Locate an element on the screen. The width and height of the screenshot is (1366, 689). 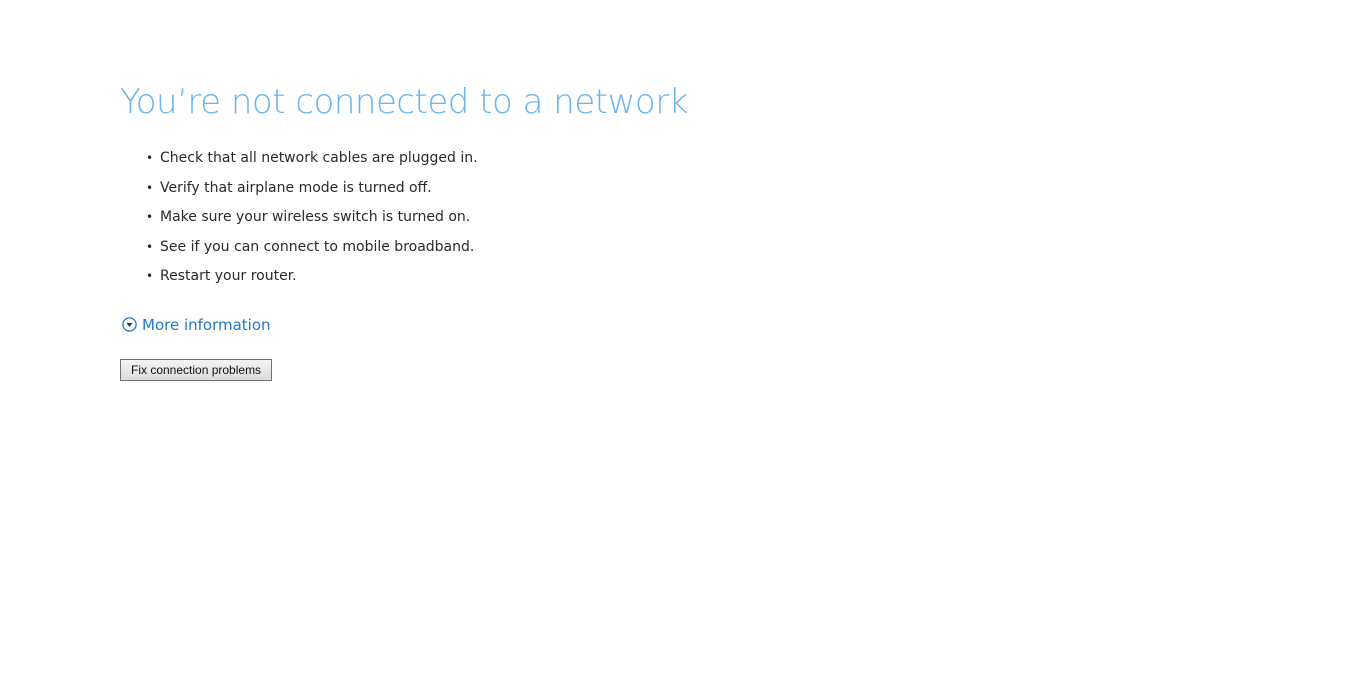
chevron-down-circle-icon is located at coordinates (129, 324).